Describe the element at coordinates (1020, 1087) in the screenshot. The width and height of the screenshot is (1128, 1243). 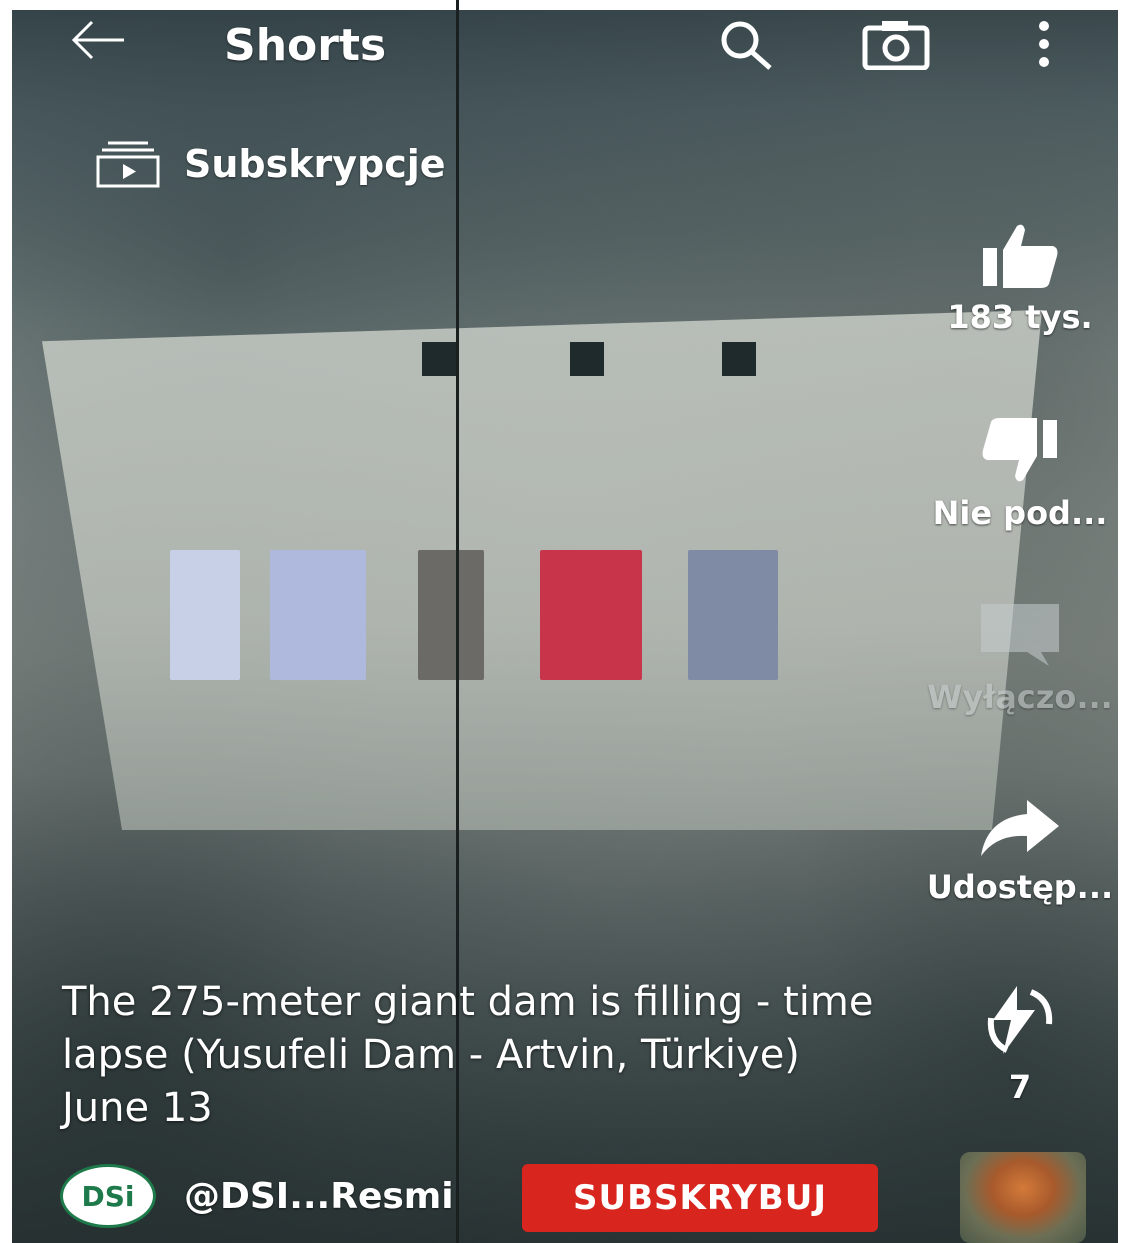
I see `remix-count: 7` at that location.